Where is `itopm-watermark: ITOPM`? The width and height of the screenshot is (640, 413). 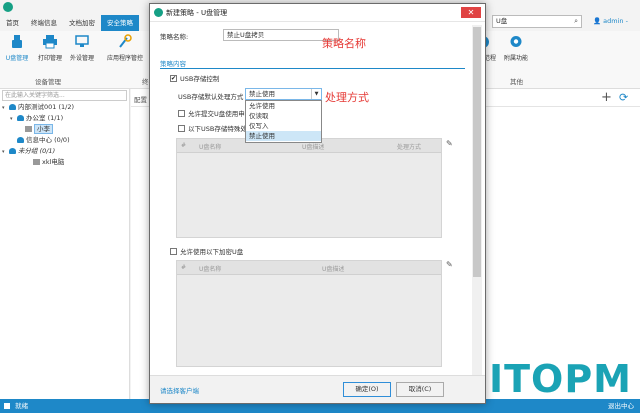
itopm-watermark: ITOPM is located at coordinates (560, 379).